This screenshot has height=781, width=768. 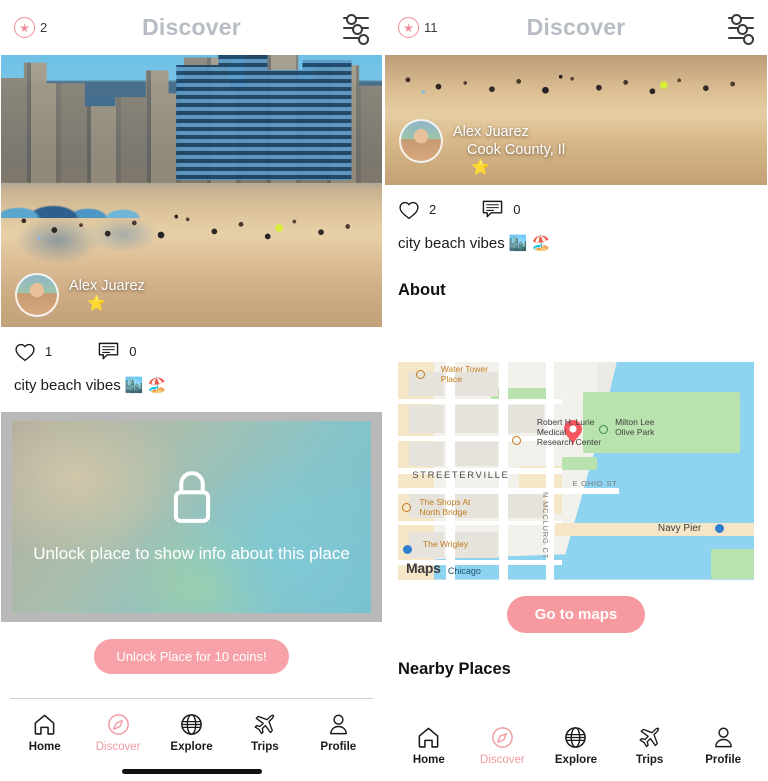 I want to click on post-photo-right: Alex Juarez Cook County, Il ⭐, so click(x=576, y=120).